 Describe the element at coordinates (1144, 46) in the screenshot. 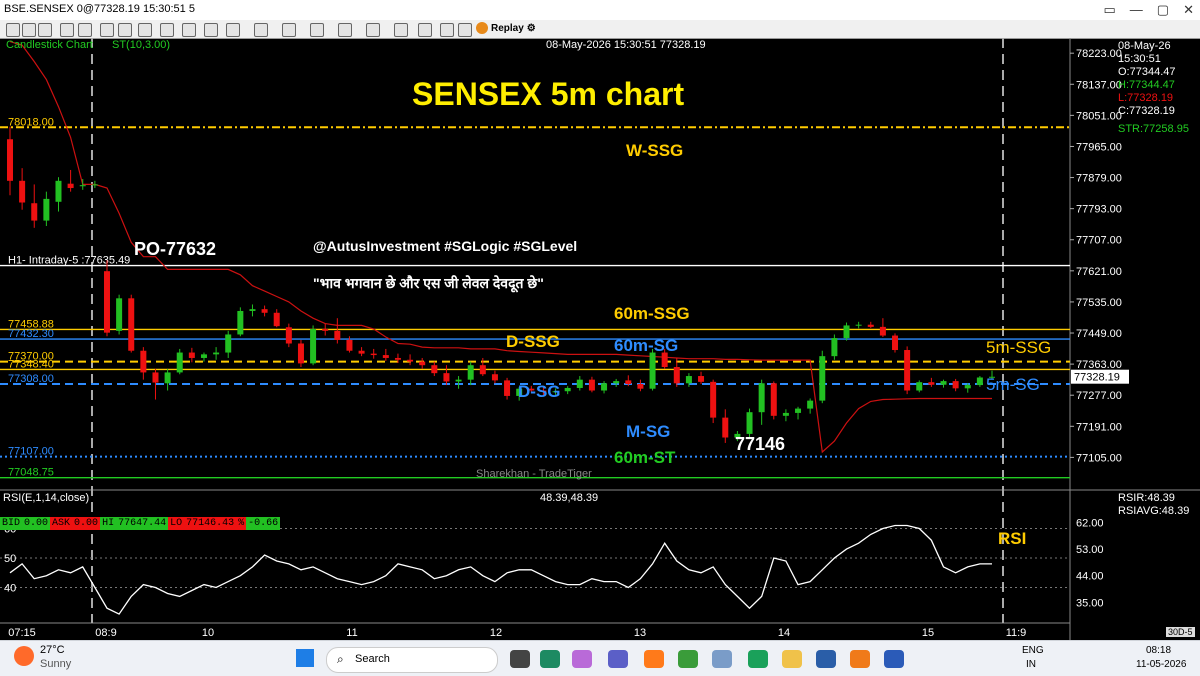

I see `info-date: 08-May-26` at that location.